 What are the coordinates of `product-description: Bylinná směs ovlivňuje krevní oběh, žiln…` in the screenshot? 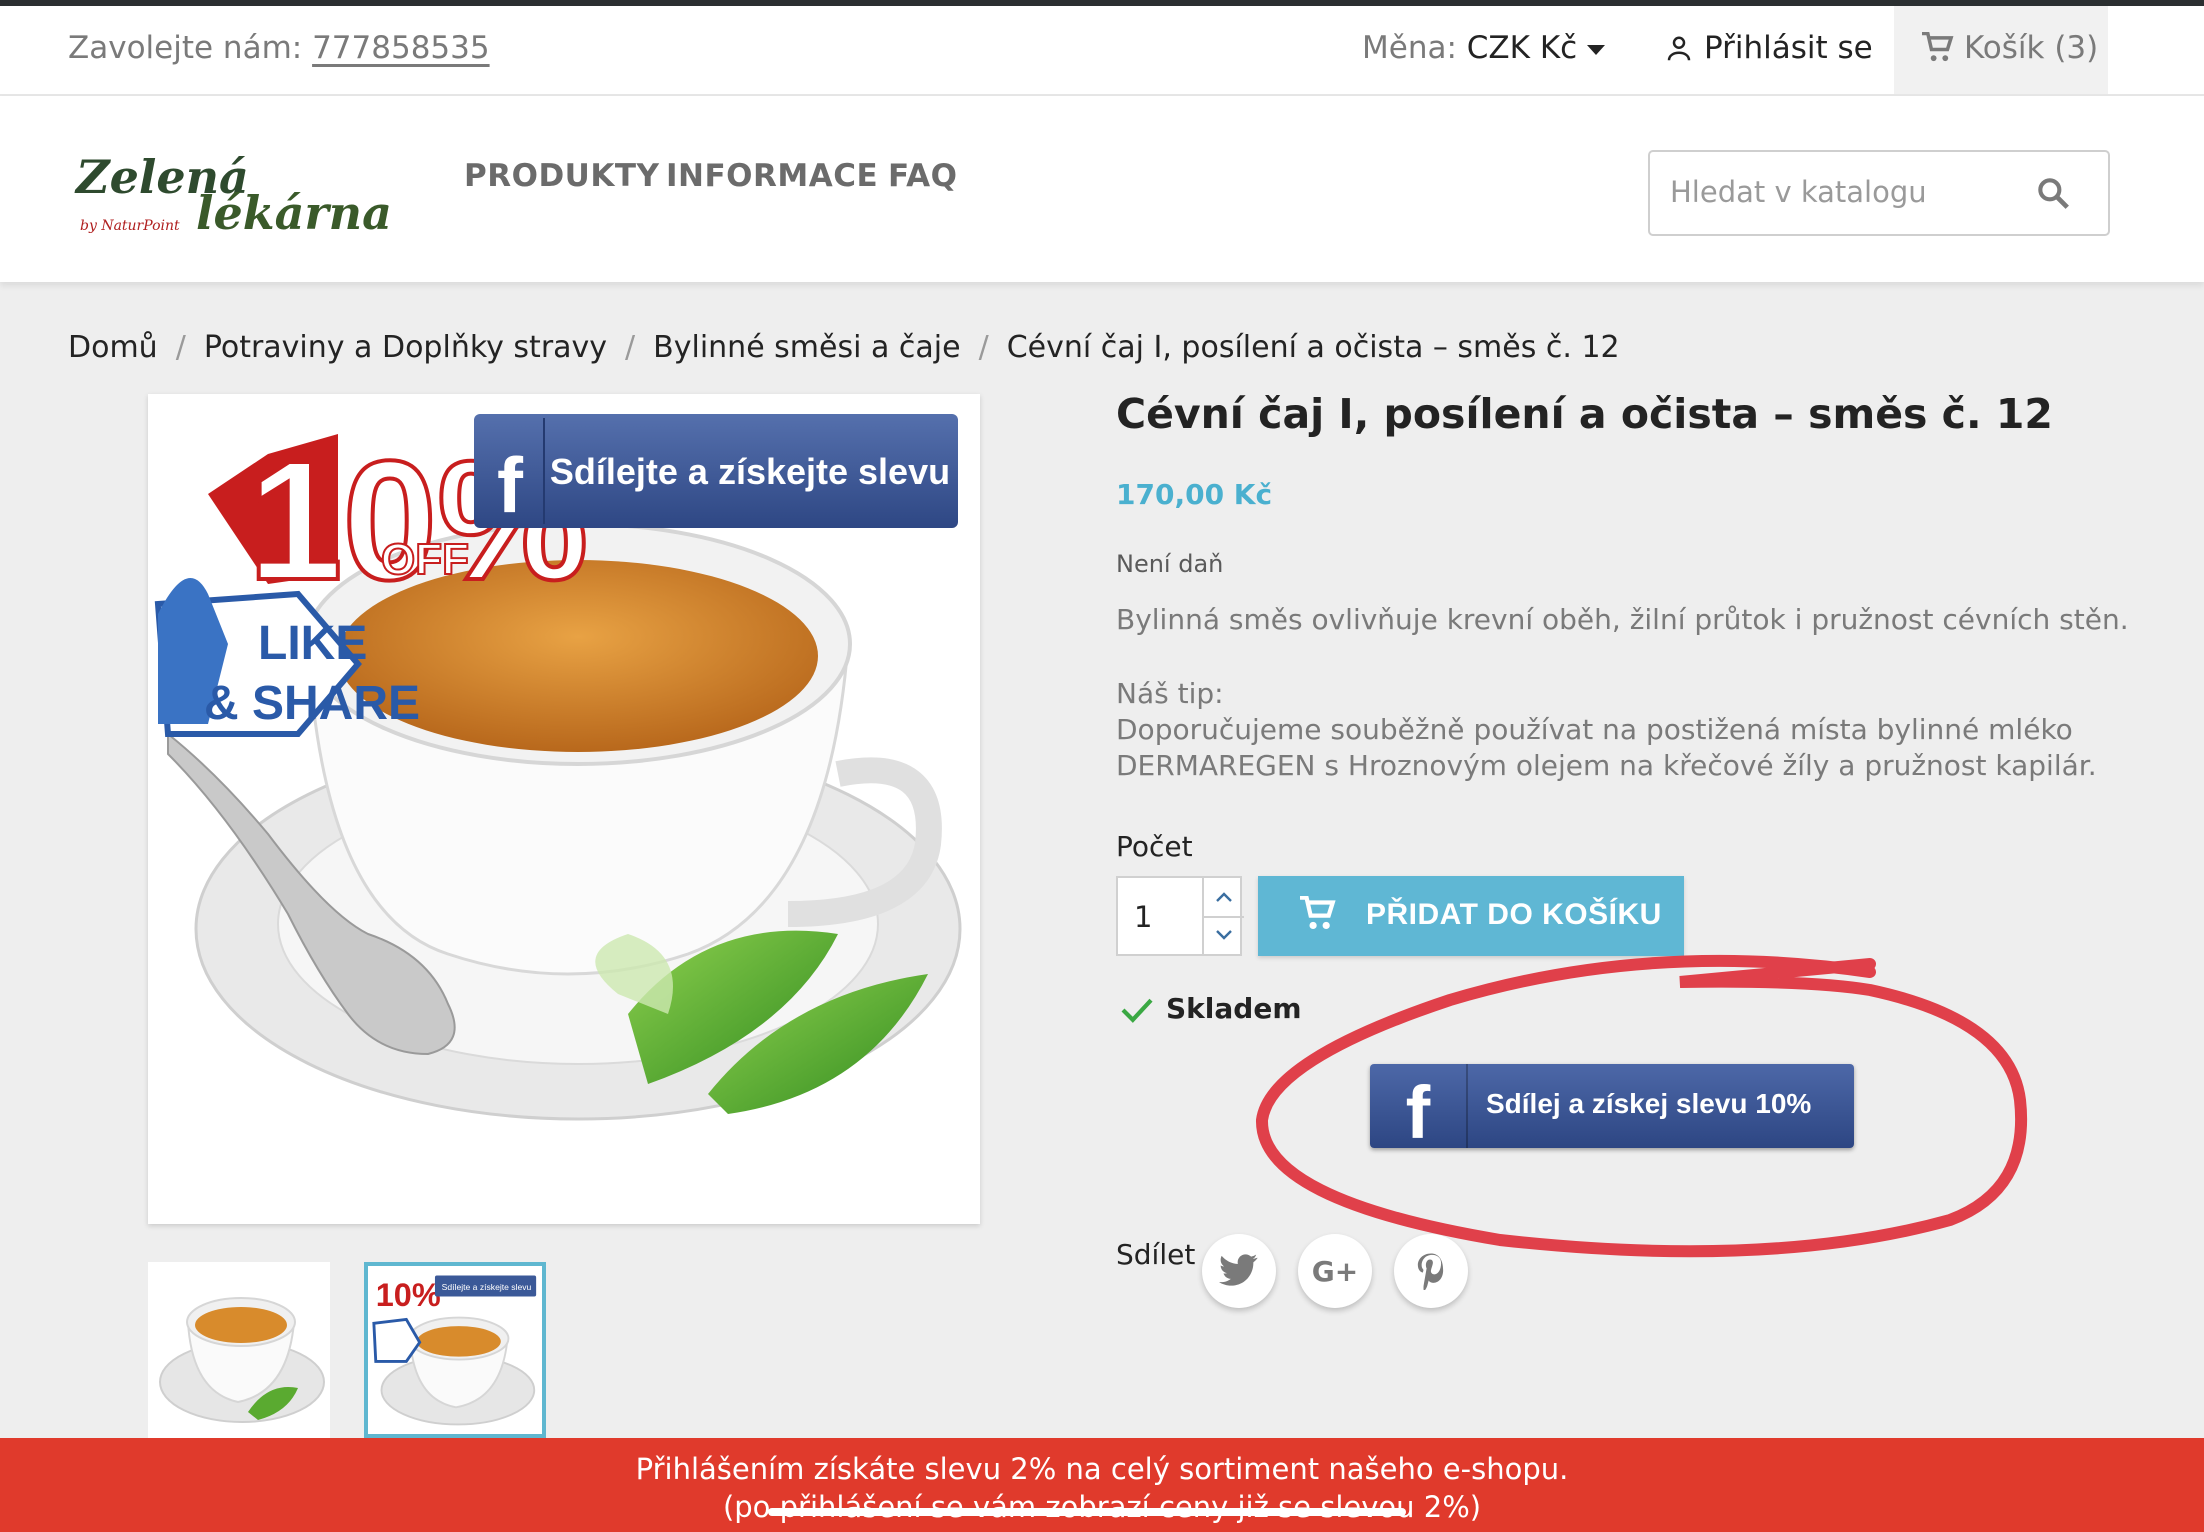 It's located at (1622, 619).